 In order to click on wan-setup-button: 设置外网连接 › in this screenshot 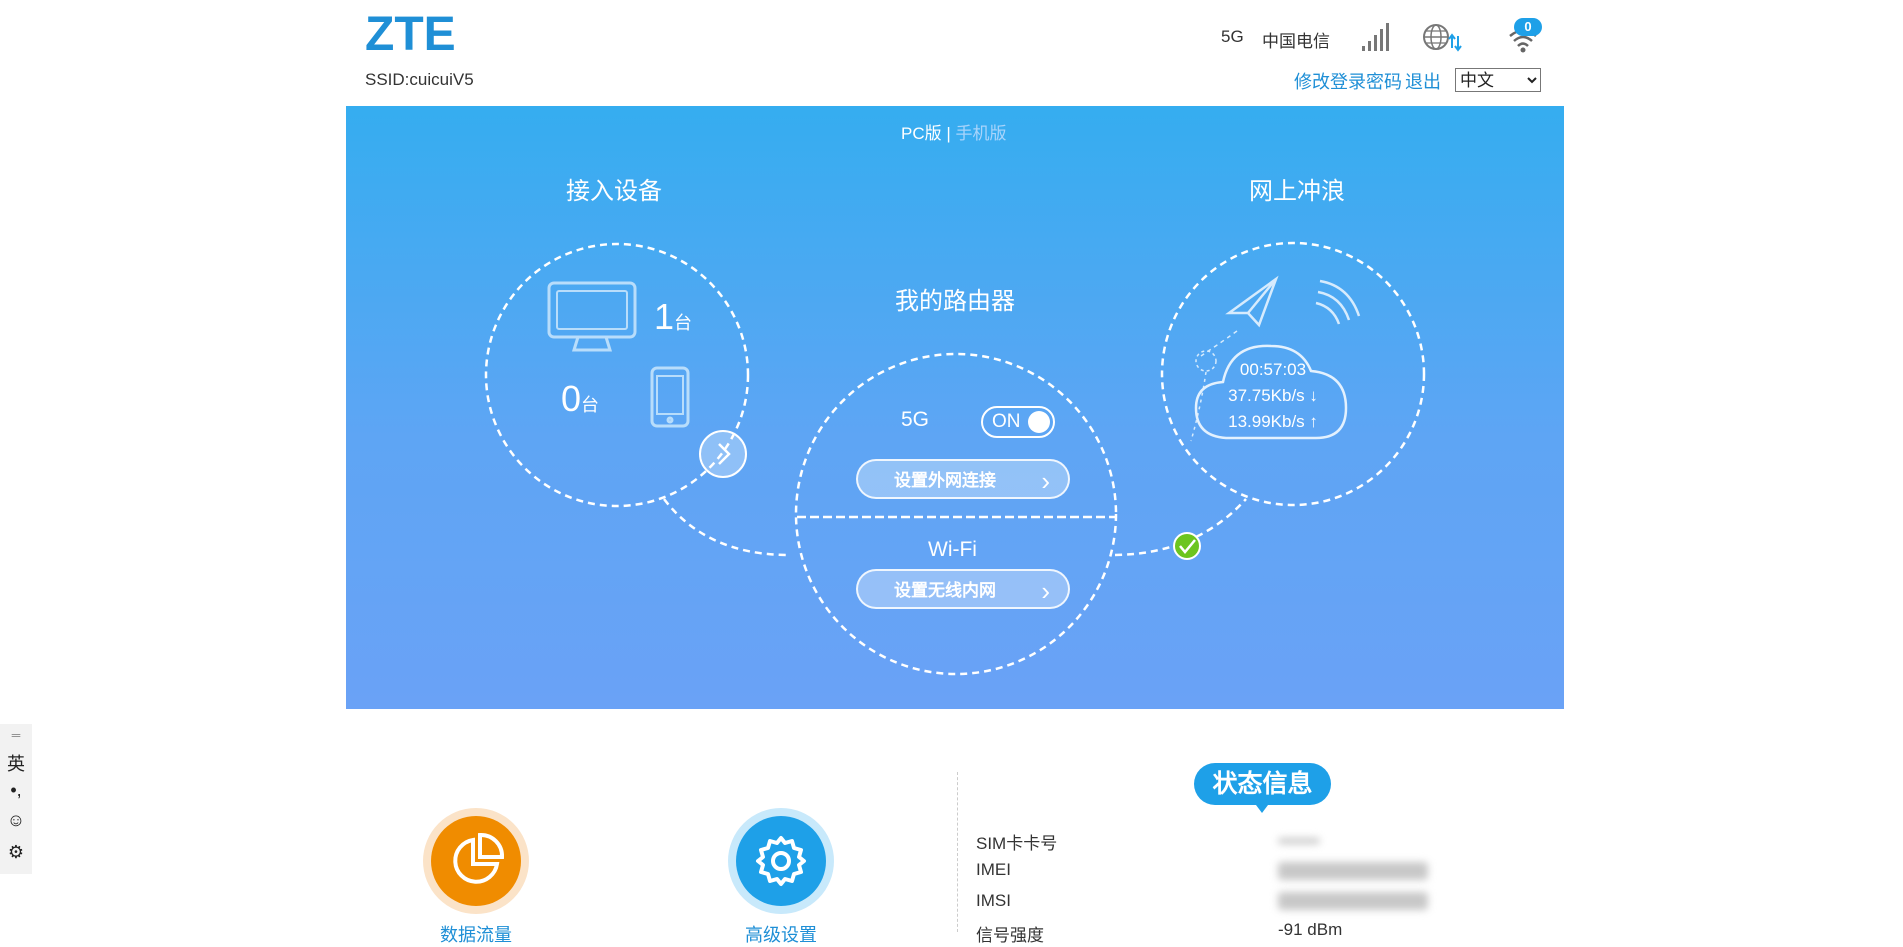, I will do `click(963, 479)`.